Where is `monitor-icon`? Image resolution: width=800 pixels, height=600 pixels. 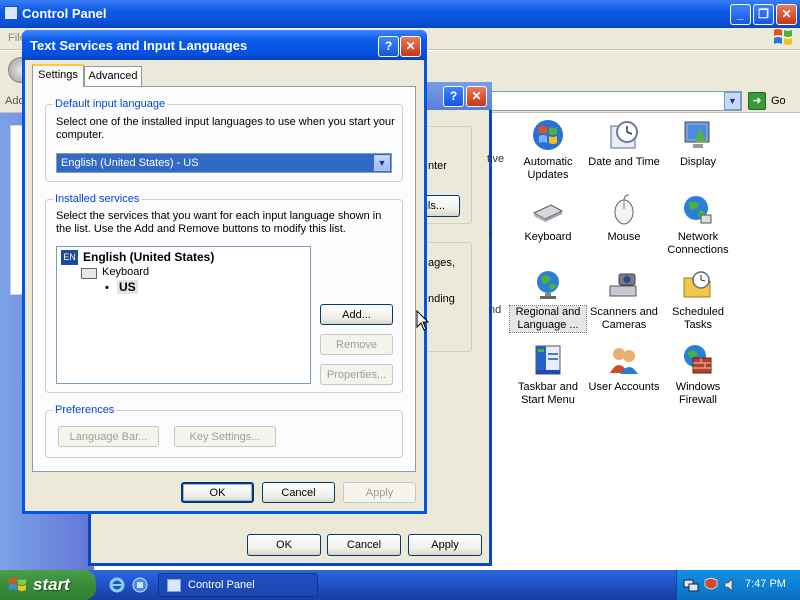
monitor-icon is located at coordinates (697, 134).